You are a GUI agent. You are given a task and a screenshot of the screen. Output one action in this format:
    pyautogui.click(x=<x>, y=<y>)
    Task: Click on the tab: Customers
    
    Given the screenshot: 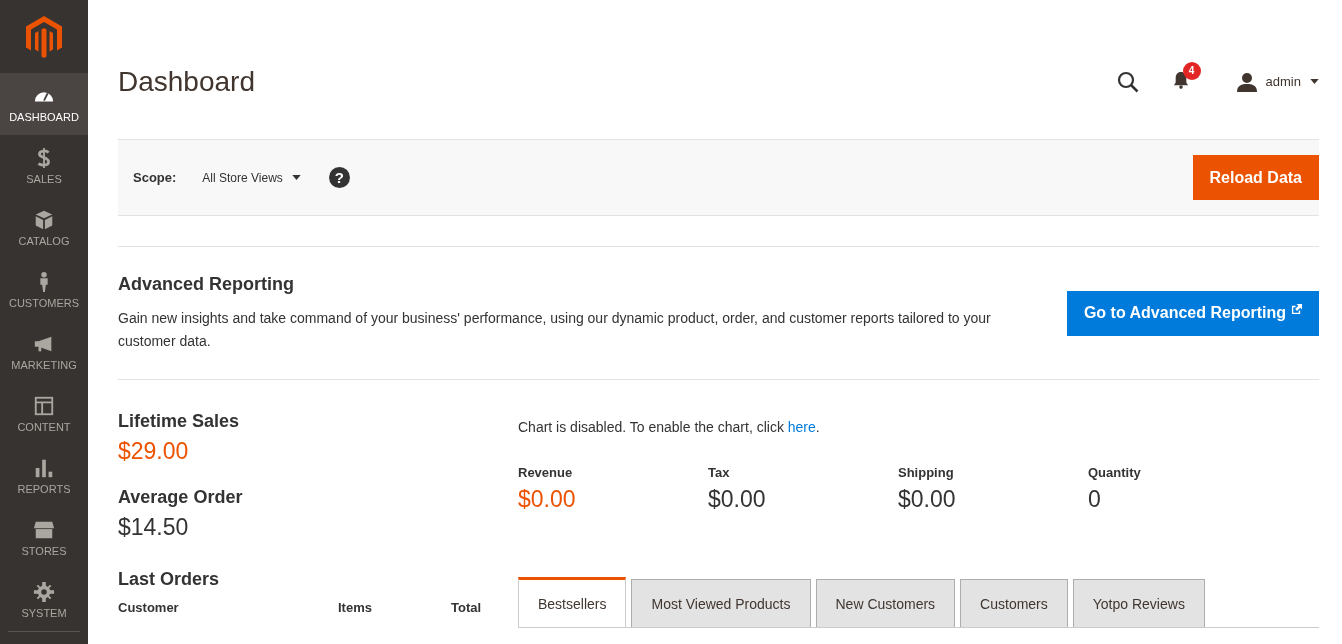 What is the action you would take?
    pyautogui.click(x=1014, y=603)
    